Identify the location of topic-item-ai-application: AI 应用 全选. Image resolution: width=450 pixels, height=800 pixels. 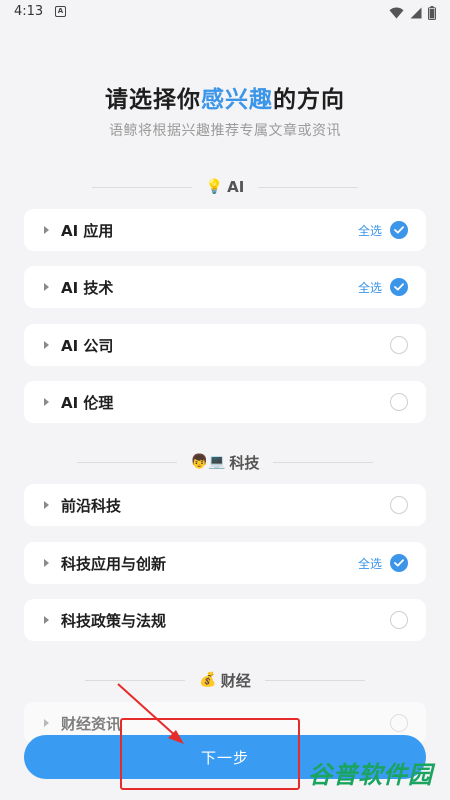
(225, 230).